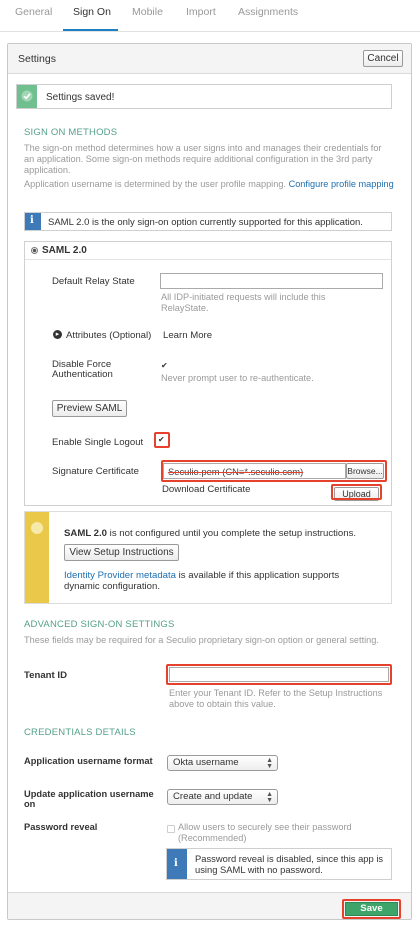 Image resolution: width=420 pixels, height=927 pixels. Describe the element at coordinates (82, 369) in the screenshot. I see `disable-force-label: Disable Force Authentication` at that location.